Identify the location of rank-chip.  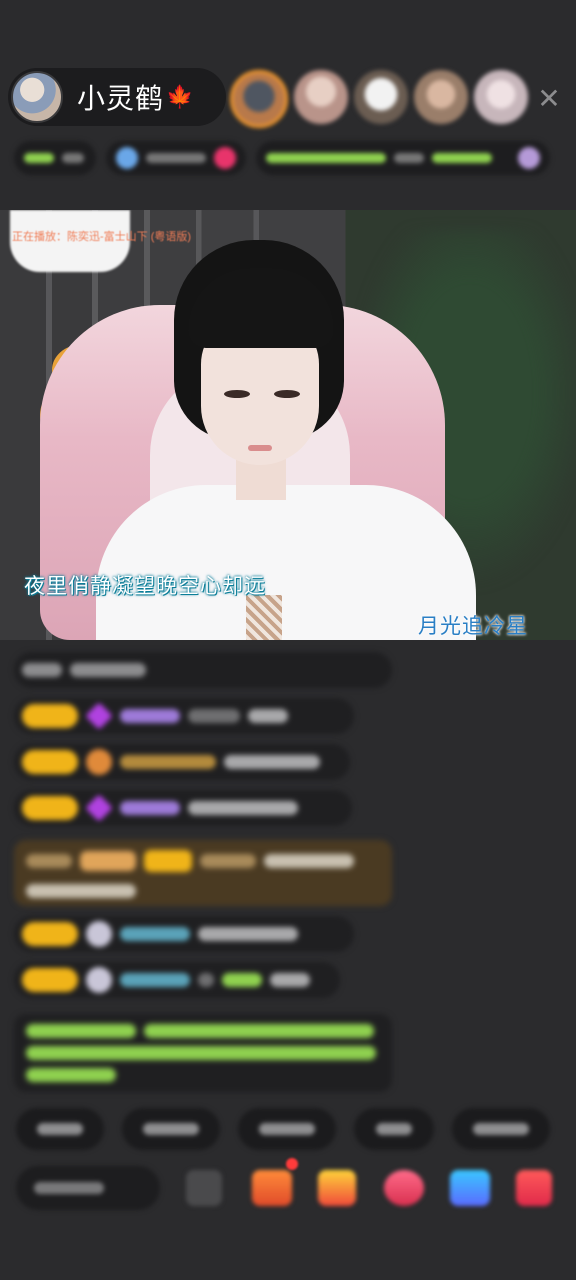
(55, 158).